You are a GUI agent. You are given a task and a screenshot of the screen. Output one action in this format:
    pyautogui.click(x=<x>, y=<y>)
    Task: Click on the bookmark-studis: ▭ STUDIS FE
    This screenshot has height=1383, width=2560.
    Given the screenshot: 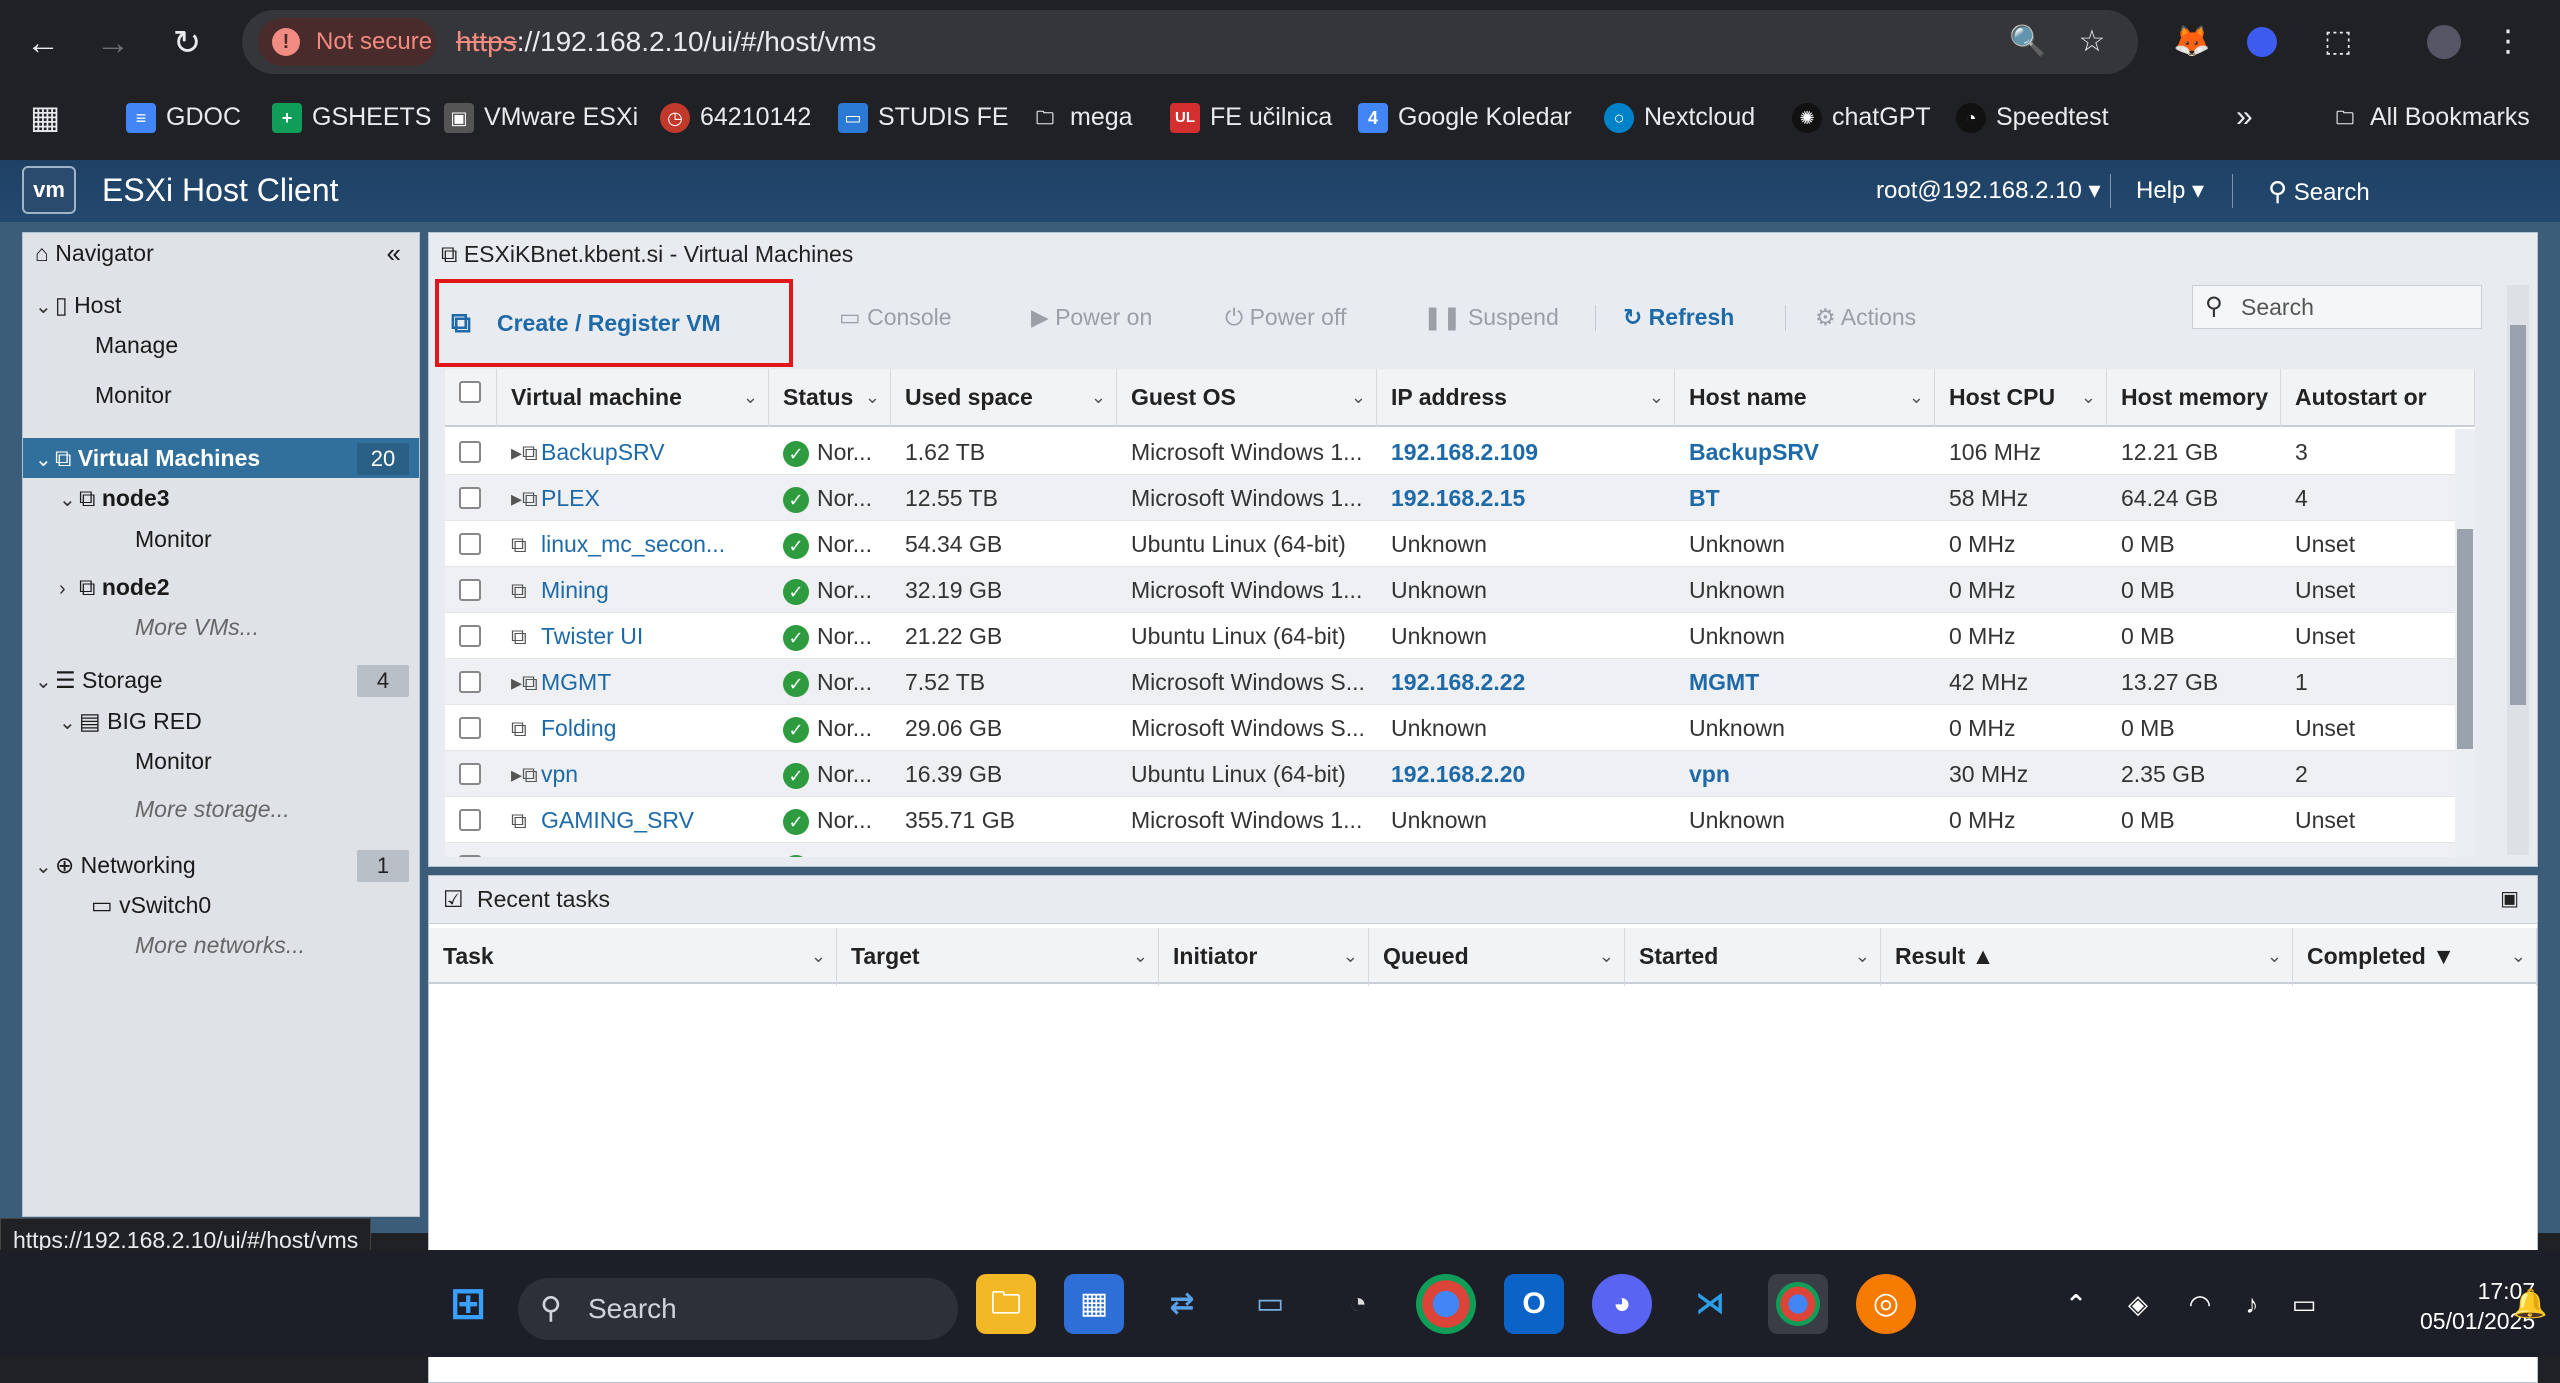 What is the action you would take?
    pyautogui.click(x=923, y=117)
    